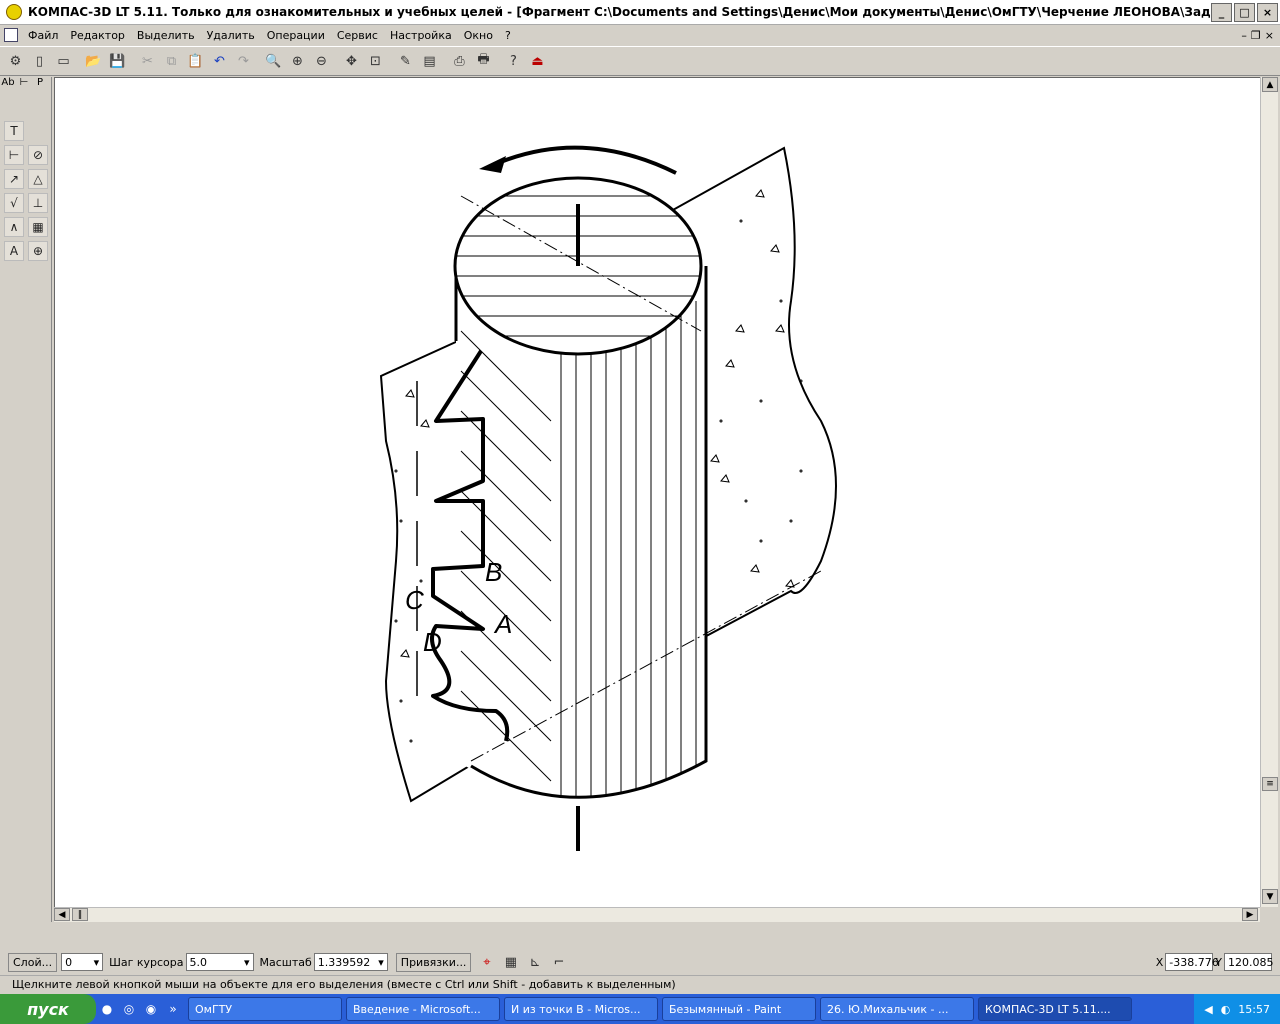  What do you see at coordinates (534, 962) in the screenshot?
I see `local-cs-icon: ⊾` at bounding box center [534, 962].